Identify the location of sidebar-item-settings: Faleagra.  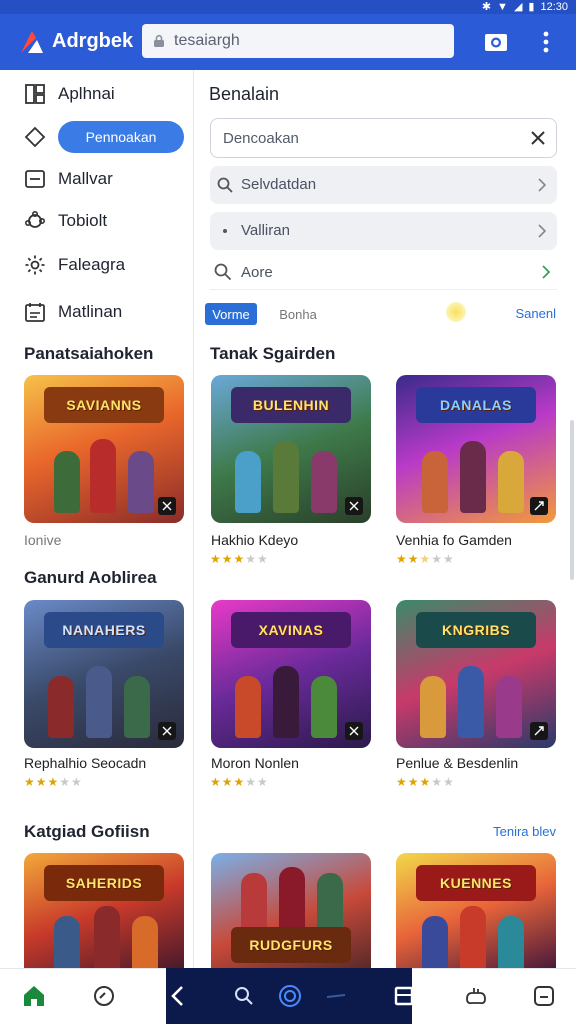
(97, 265).